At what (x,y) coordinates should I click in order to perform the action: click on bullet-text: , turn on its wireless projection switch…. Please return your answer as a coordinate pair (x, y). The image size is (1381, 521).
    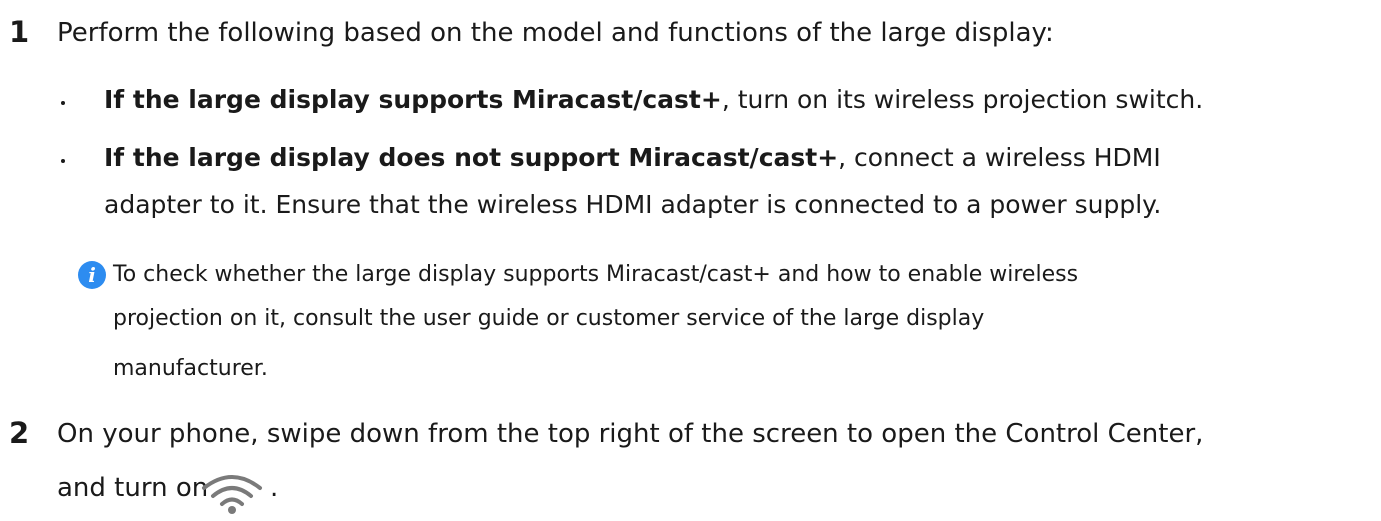
    Looking at the image, I should click on (962, 99).